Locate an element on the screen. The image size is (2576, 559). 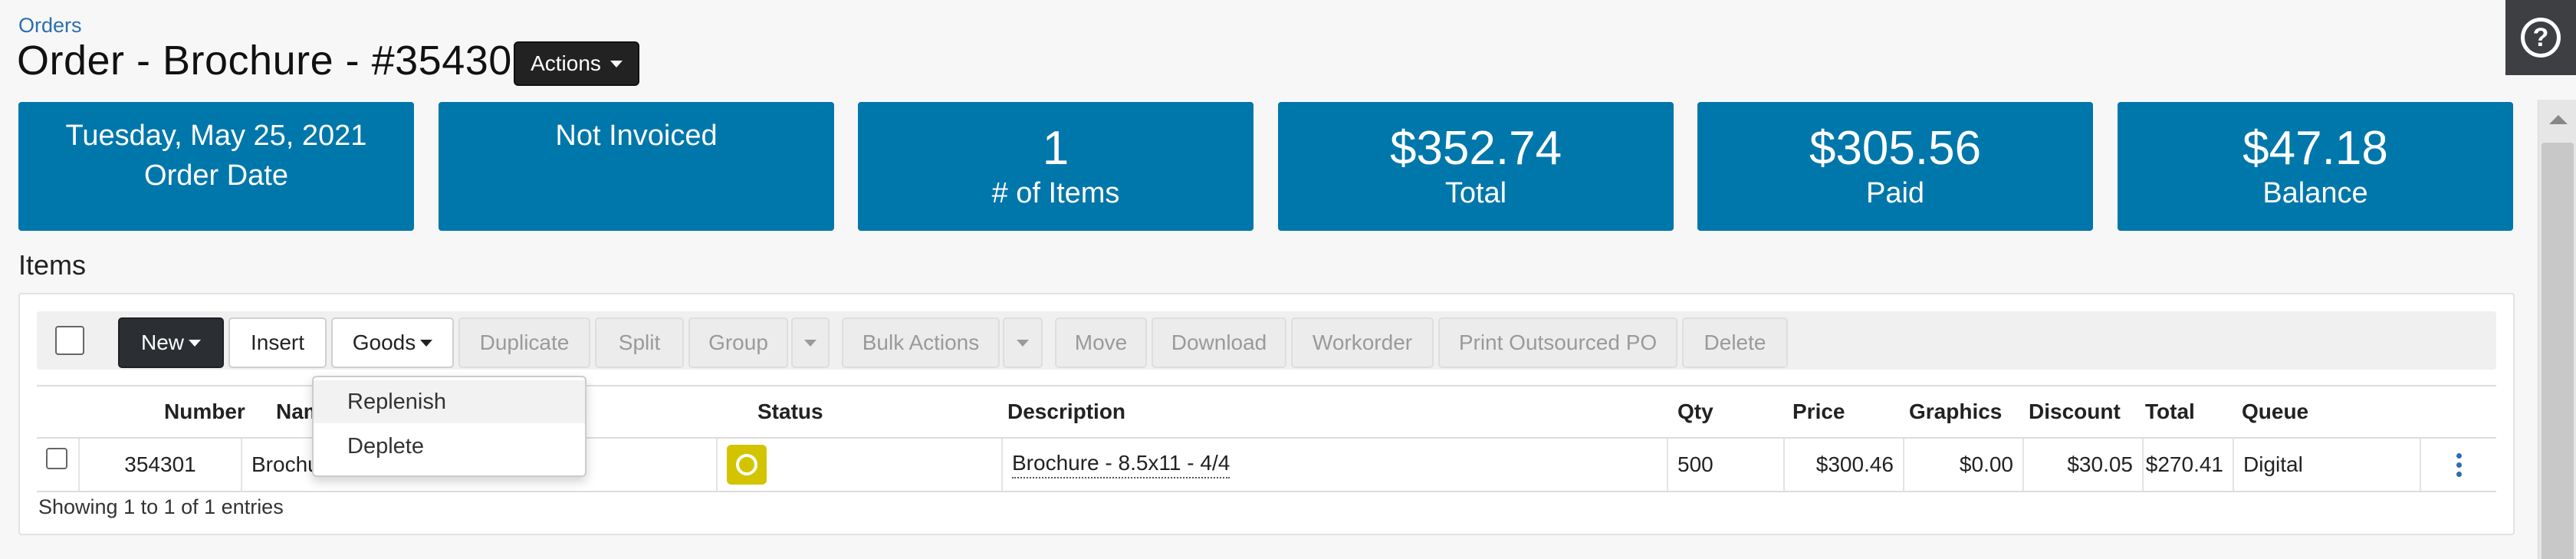
page-scrollbar is located at coordinates (2557, 329).